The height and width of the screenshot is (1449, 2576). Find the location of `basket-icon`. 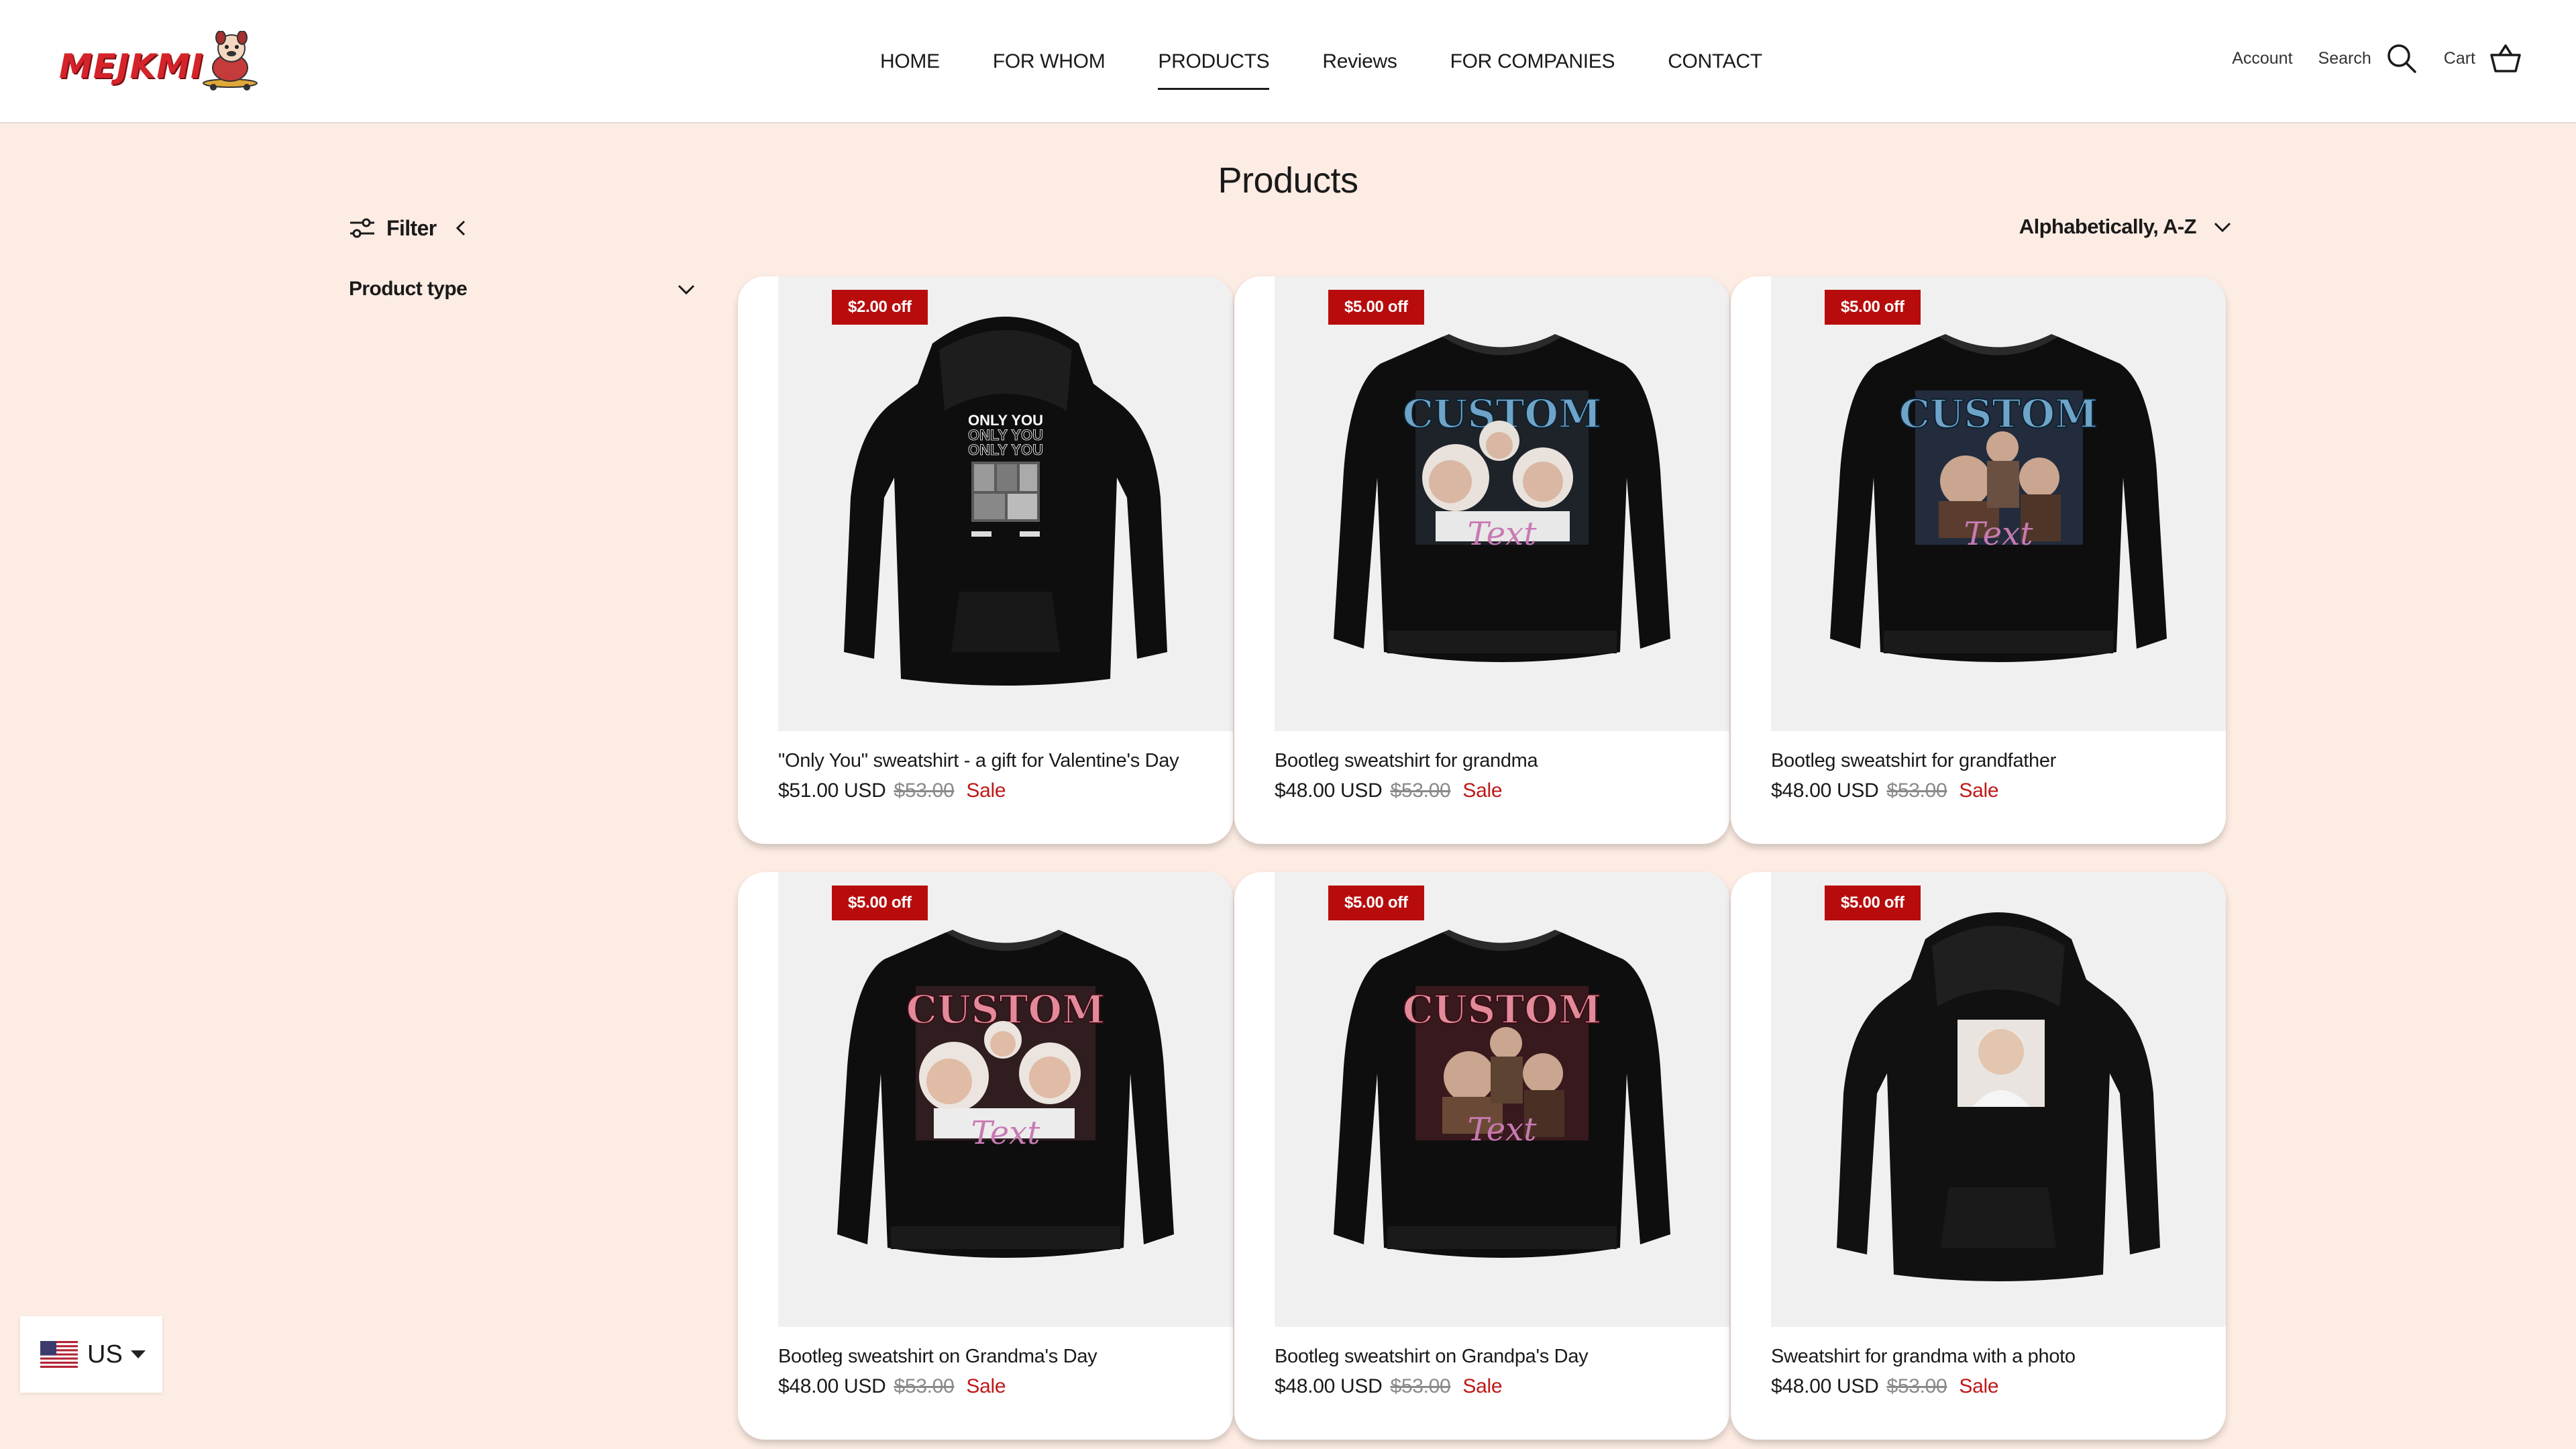

basket-icon is located at coordinates (2505, 58).